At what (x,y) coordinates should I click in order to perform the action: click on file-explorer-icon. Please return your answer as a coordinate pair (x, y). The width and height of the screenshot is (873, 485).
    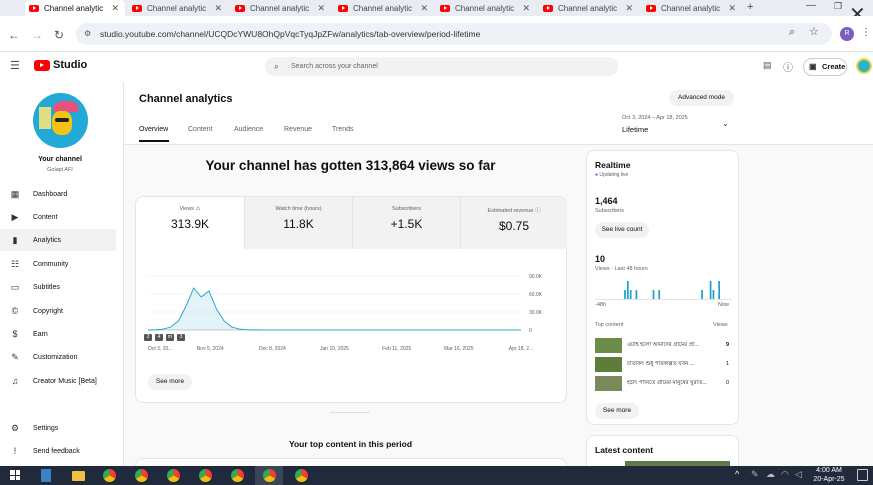
    Looking at the image, I should click on (78, 476).